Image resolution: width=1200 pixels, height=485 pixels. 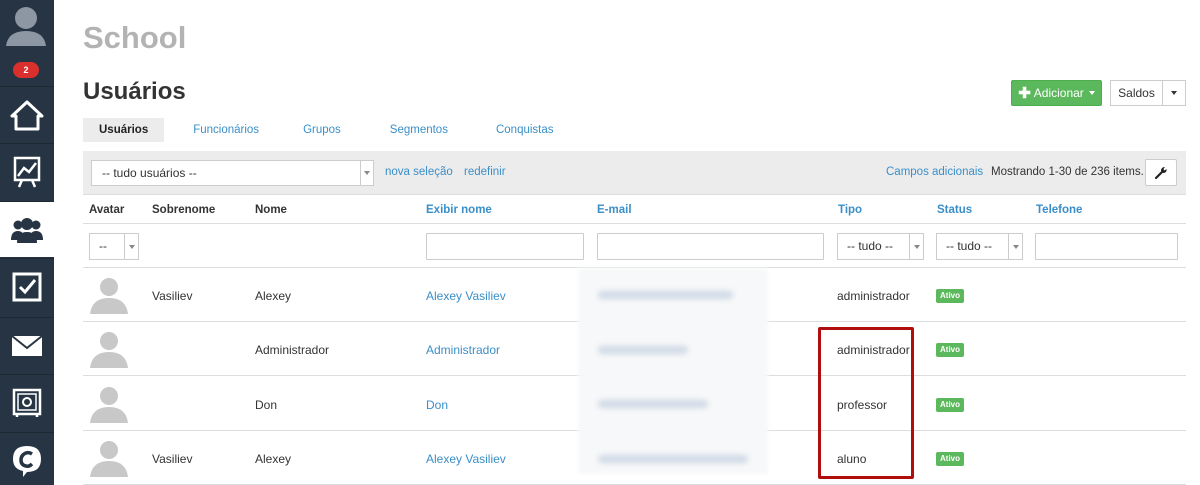 I want to click on sidebar-item-reports, so click(x=27, y=171).